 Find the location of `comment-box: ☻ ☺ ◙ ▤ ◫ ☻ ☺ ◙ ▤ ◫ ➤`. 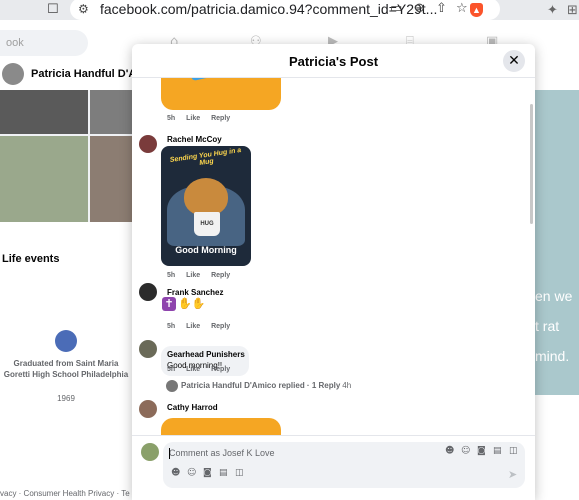

comment-box: ☻ ☺ ◙ ▤ ◫ ☻ ☺ ◙ ▤ ◫ ➤ is located at coordinates (344, 465).